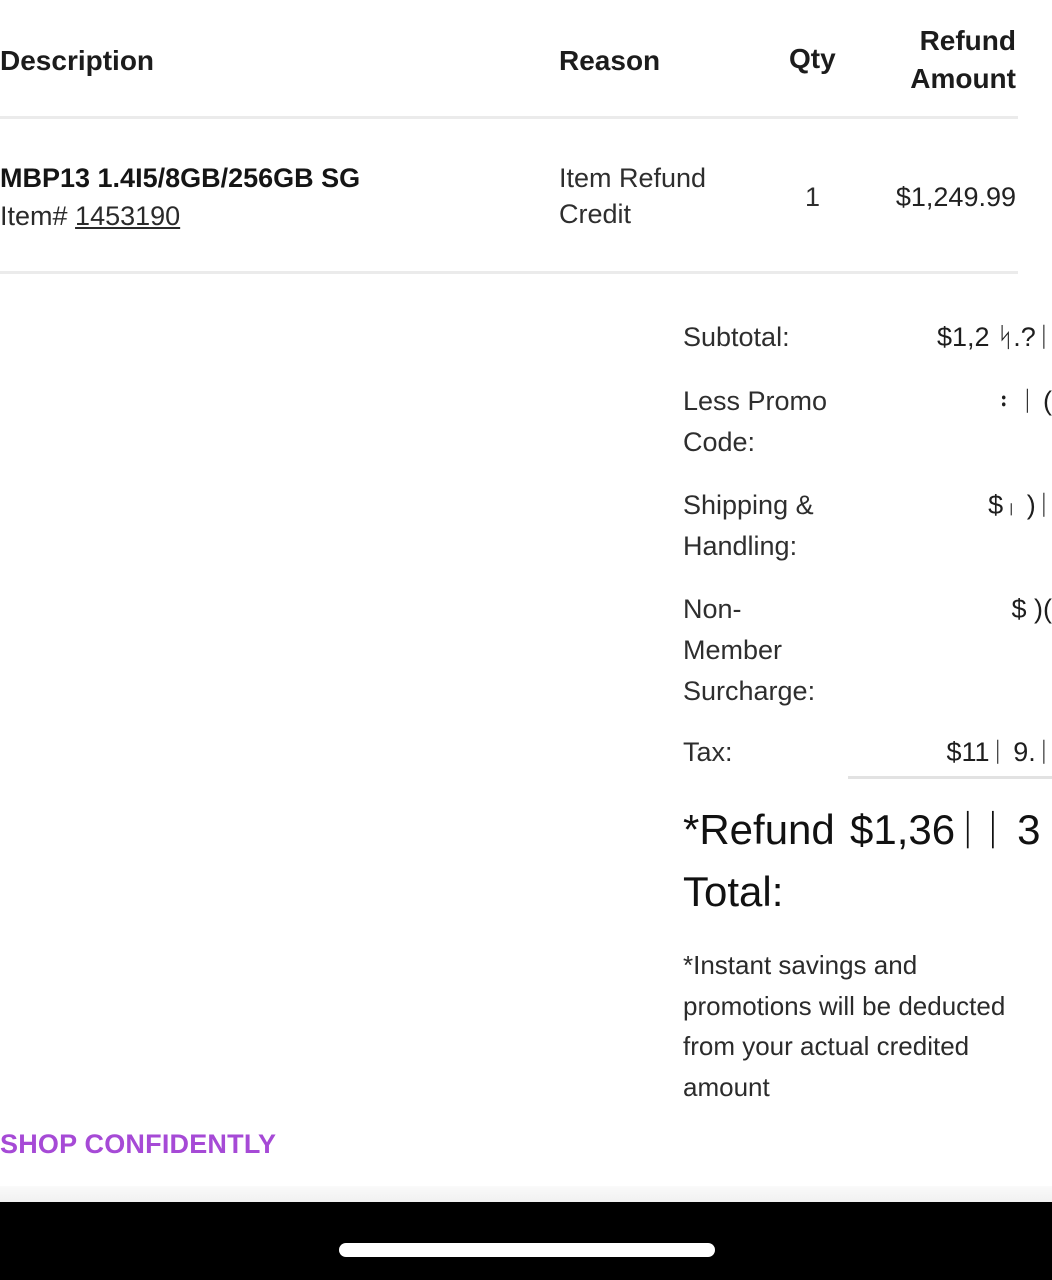 This screenshot has height=1280, width=1052. Describe the element at coordinates (955, 197) in the screenshot. I see `item-refund-amount: $1,249.99` at that location.